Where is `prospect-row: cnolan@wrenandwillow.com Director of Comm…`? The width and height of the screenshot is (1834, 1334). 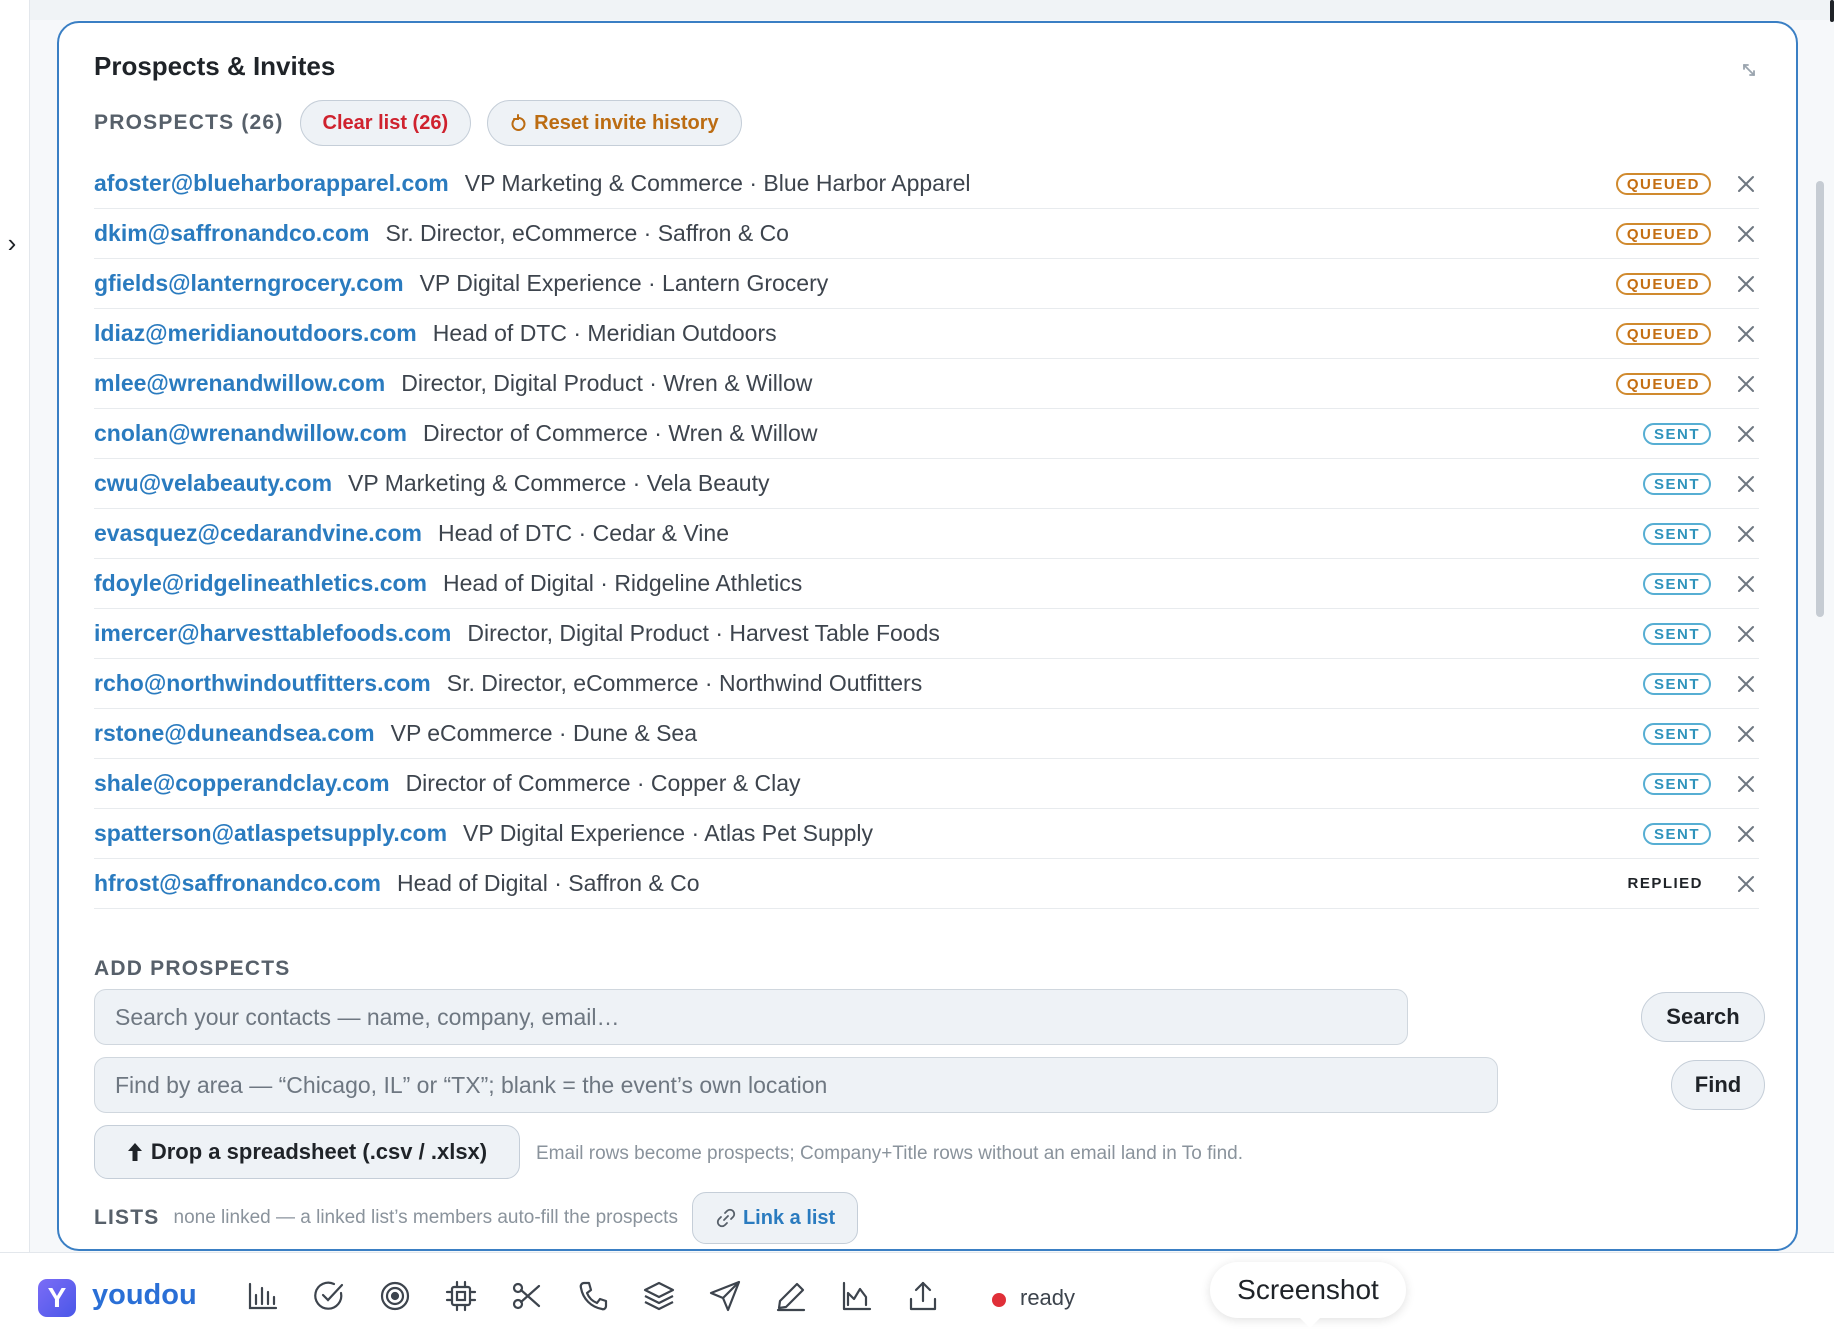
prospect-row: cnolan@wrenandwillow.com Director of Comm… is located at coordinates (926, 434).